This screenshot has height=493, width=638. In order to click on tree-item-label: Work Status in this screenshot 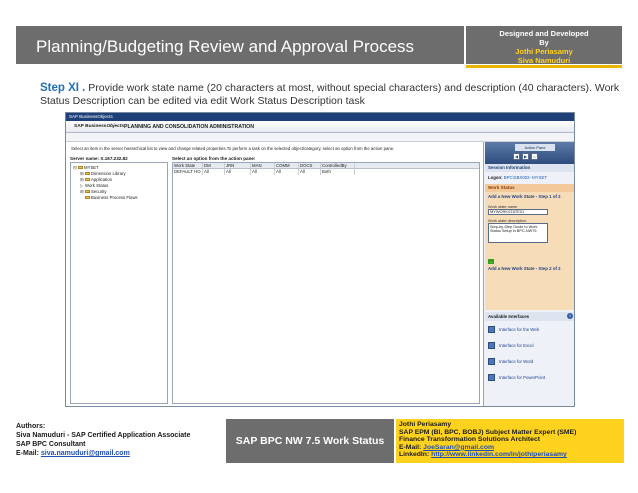, I will do `click(97, 185)`.